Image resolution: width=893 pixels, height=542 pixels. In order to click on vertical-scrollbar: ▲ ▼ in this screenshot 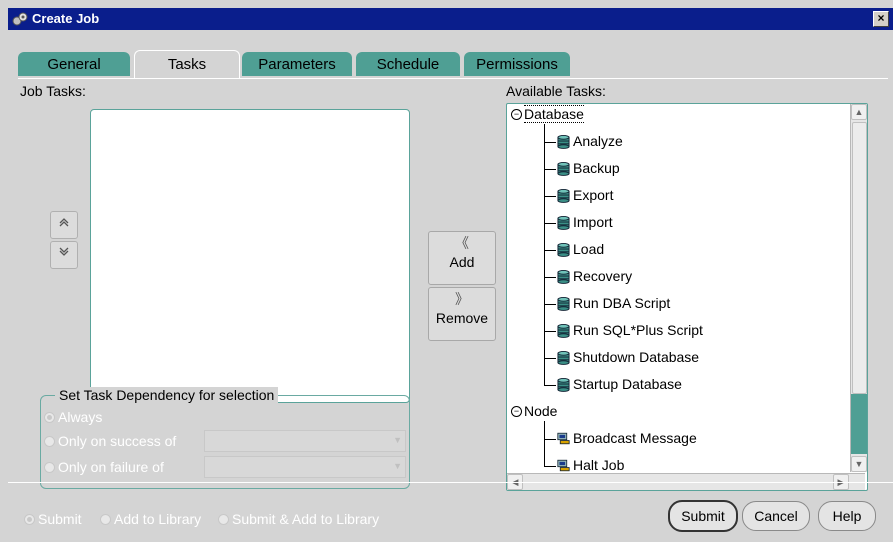, I will do `click(858, 288)`.